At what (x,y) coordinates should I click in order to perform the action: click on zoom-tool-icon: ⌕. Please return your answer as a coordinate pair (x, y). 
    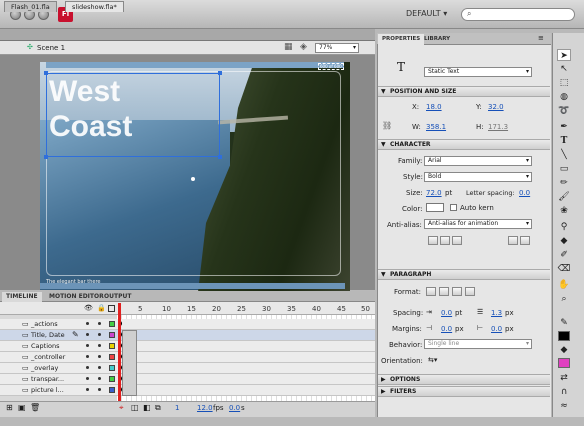
    Looking at the image, I should click on (564, 299).